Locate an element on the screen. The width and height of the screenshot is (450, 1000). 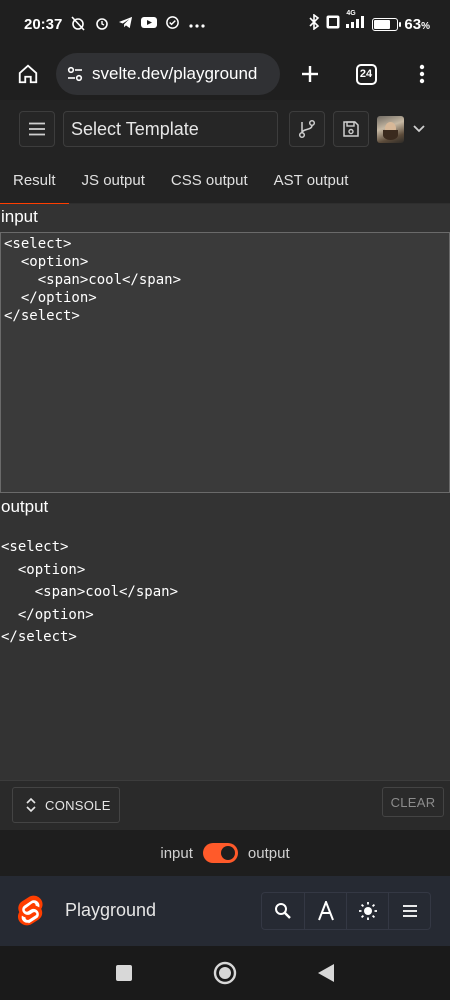
recents-square-icon is located at coordinates (124, 973).